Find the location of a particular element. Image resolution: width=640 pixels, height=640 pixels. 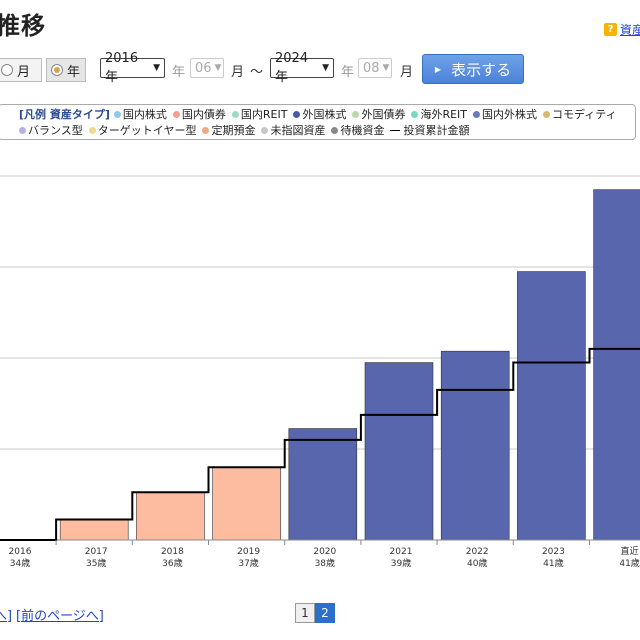

x-tick-age-label: 34歳 is located at coordinates (20, 563).